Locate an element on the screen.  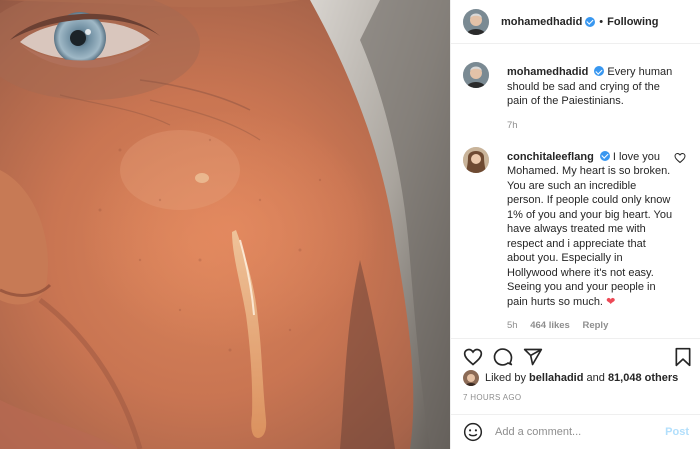
likes-and: and is located at coordinates (595, 378).